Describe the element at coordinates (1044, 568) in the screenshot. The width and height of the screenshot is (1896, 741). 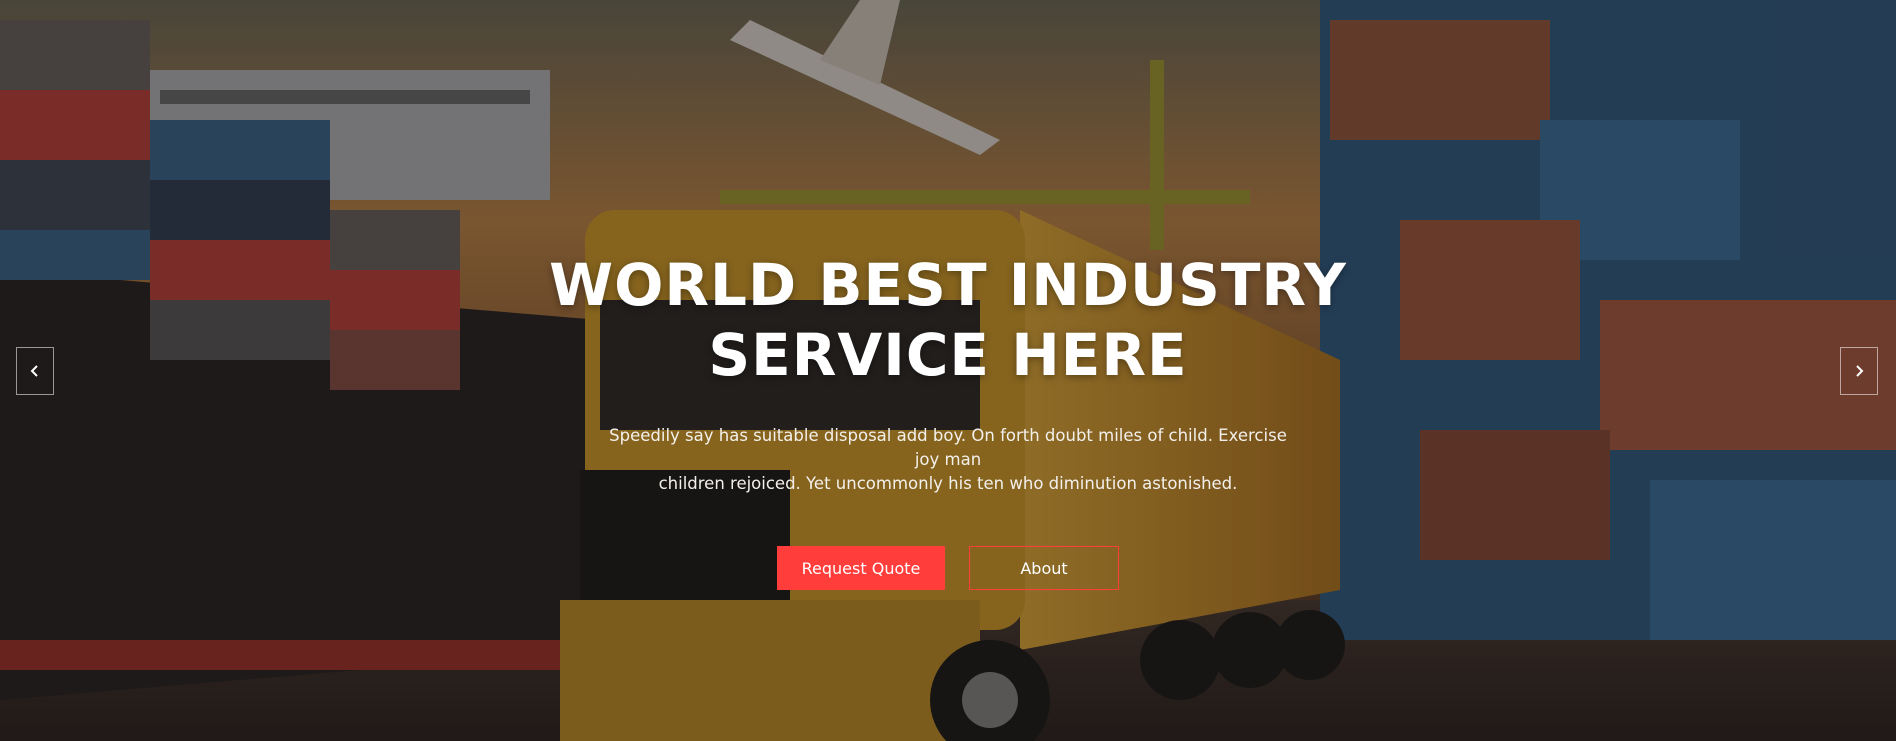
I see `about-button: About` at that location.